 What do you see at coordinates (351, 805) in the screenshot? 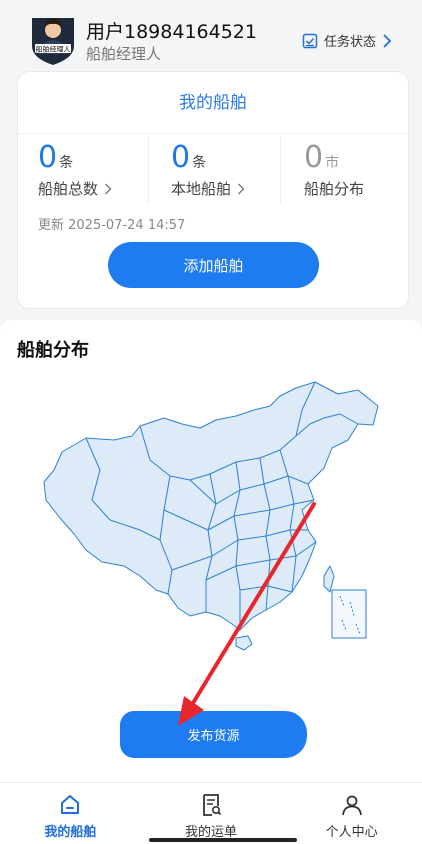
I see `person-icon` at bounding box center [351, 805].